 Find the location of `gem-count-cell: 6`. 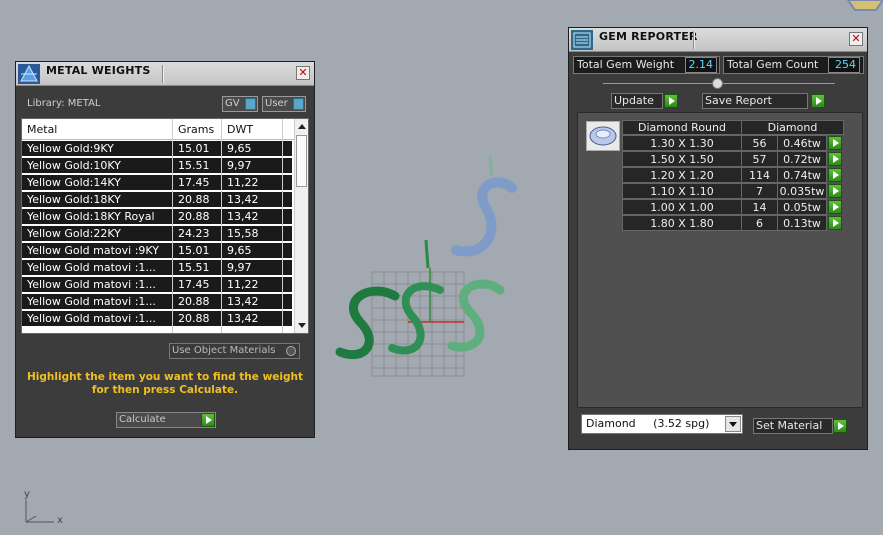

gem-count-cell: 6 is located at coordinates (759, 223).